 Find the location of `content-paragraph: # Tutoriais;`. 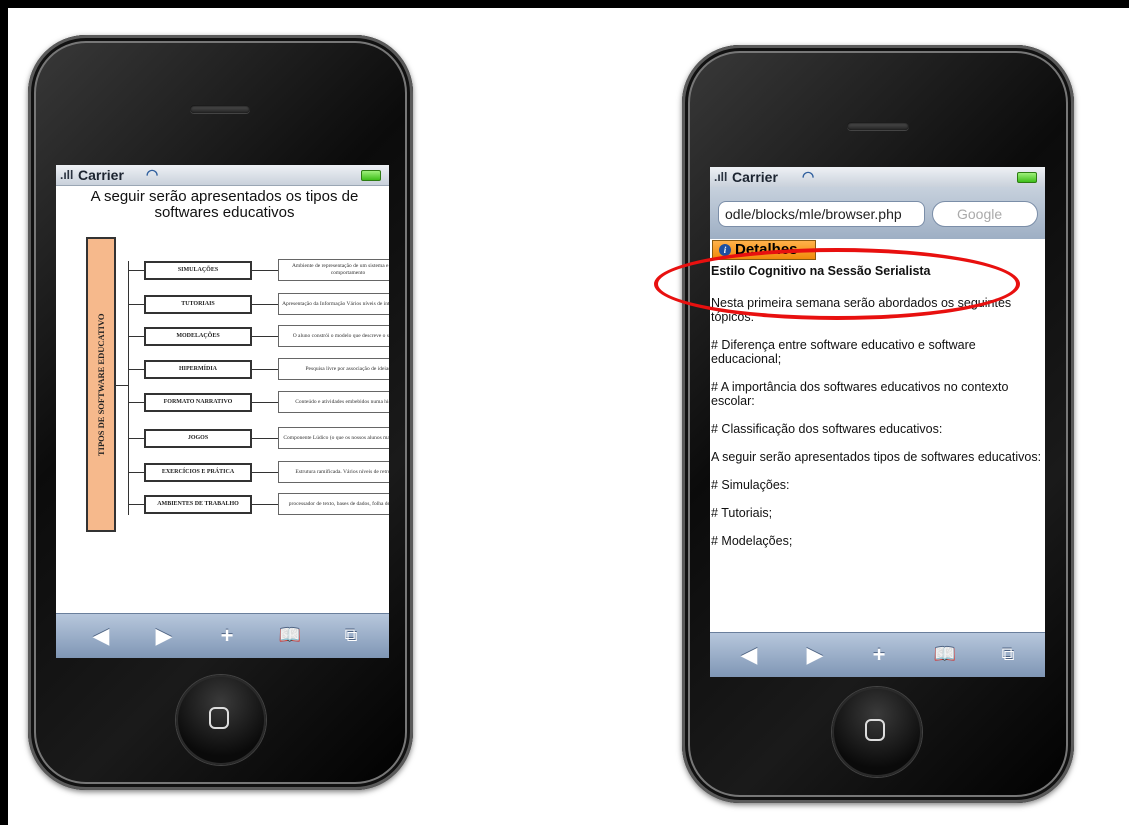

content-paragraph: # Tutoriais; is located at coordinates (742, 513).